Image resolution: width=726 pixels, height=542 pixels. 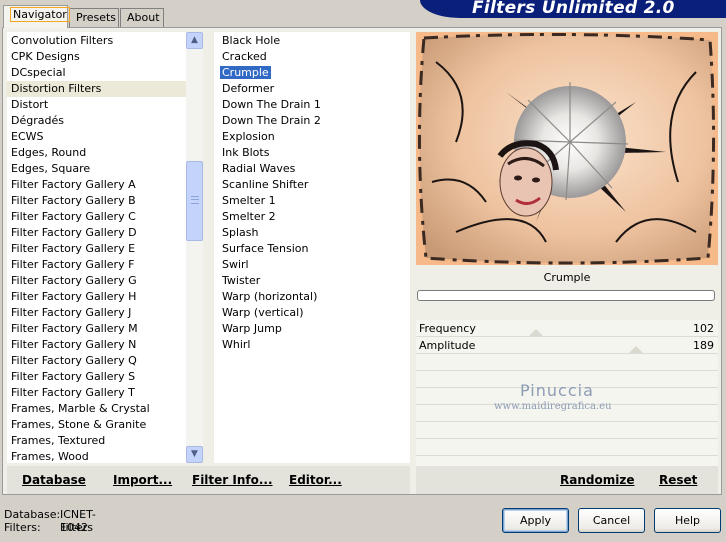 I want to click on category-item: CPK Designs, so click(x=96, y=57).